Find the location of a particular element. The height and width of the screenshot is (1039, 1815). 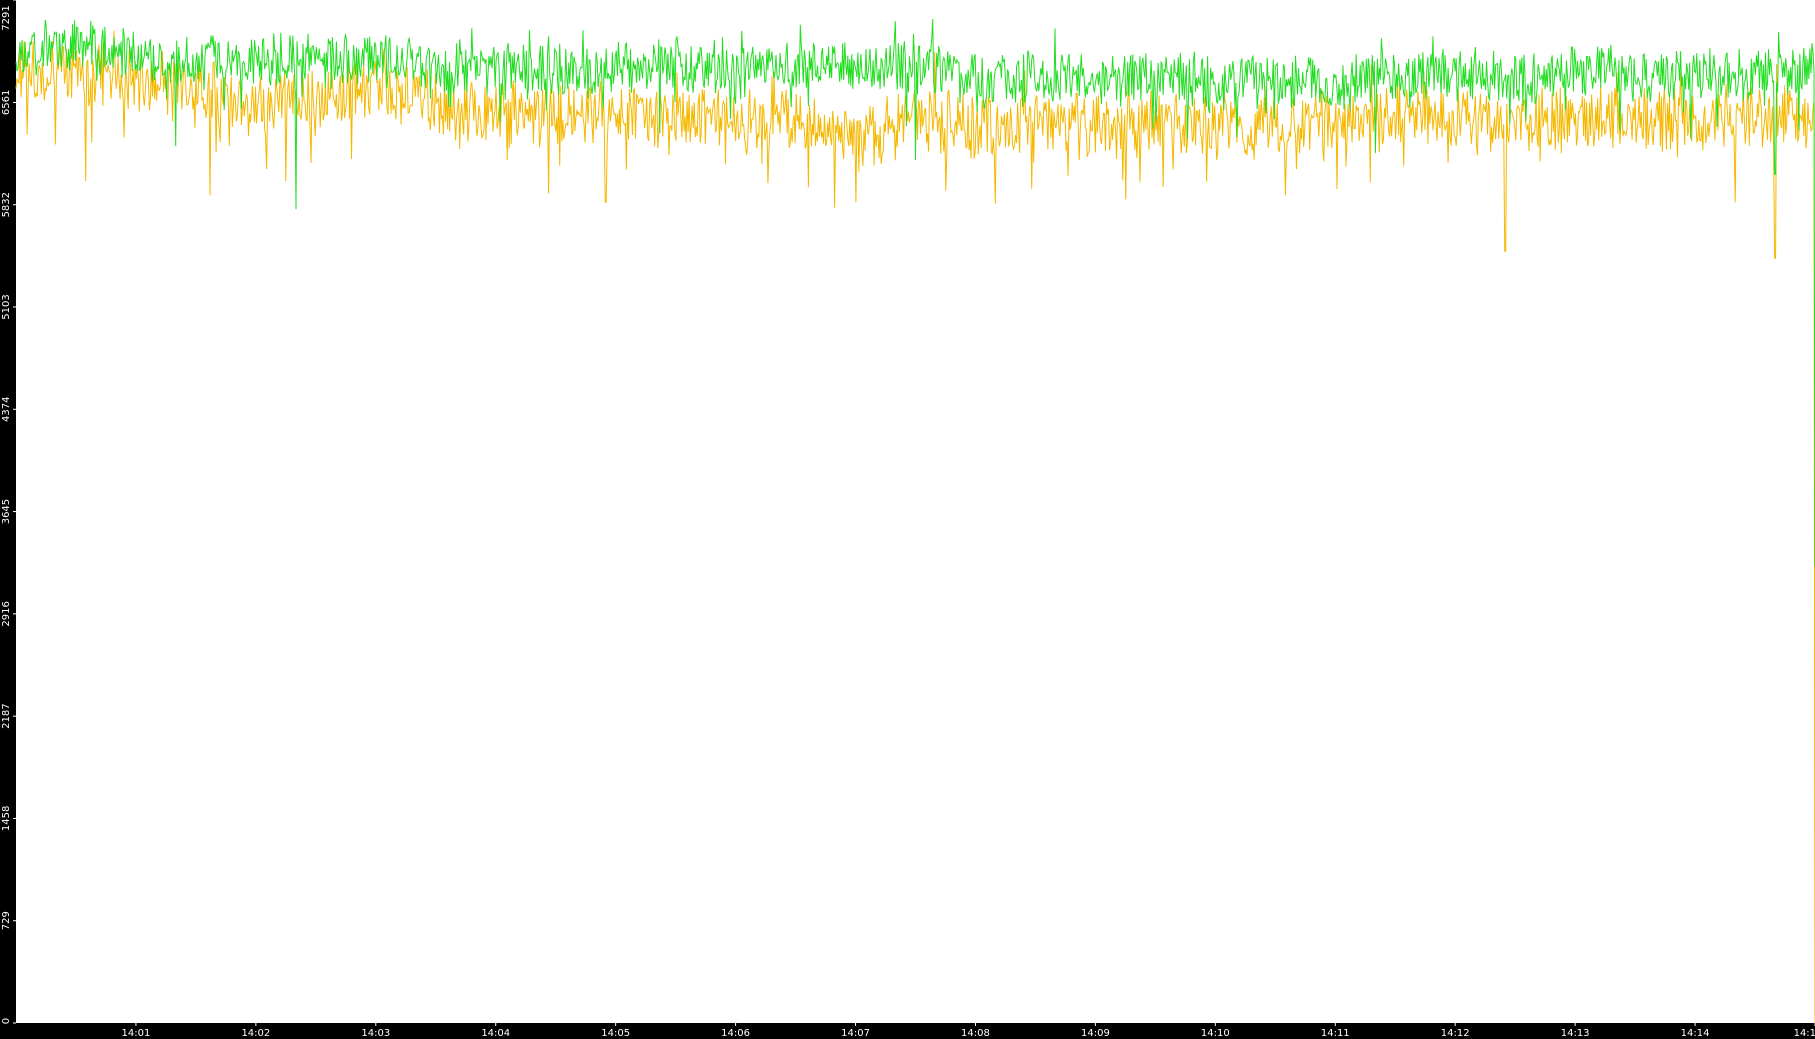

y-tick-label: 6561 is located at coordinates (6, 102).